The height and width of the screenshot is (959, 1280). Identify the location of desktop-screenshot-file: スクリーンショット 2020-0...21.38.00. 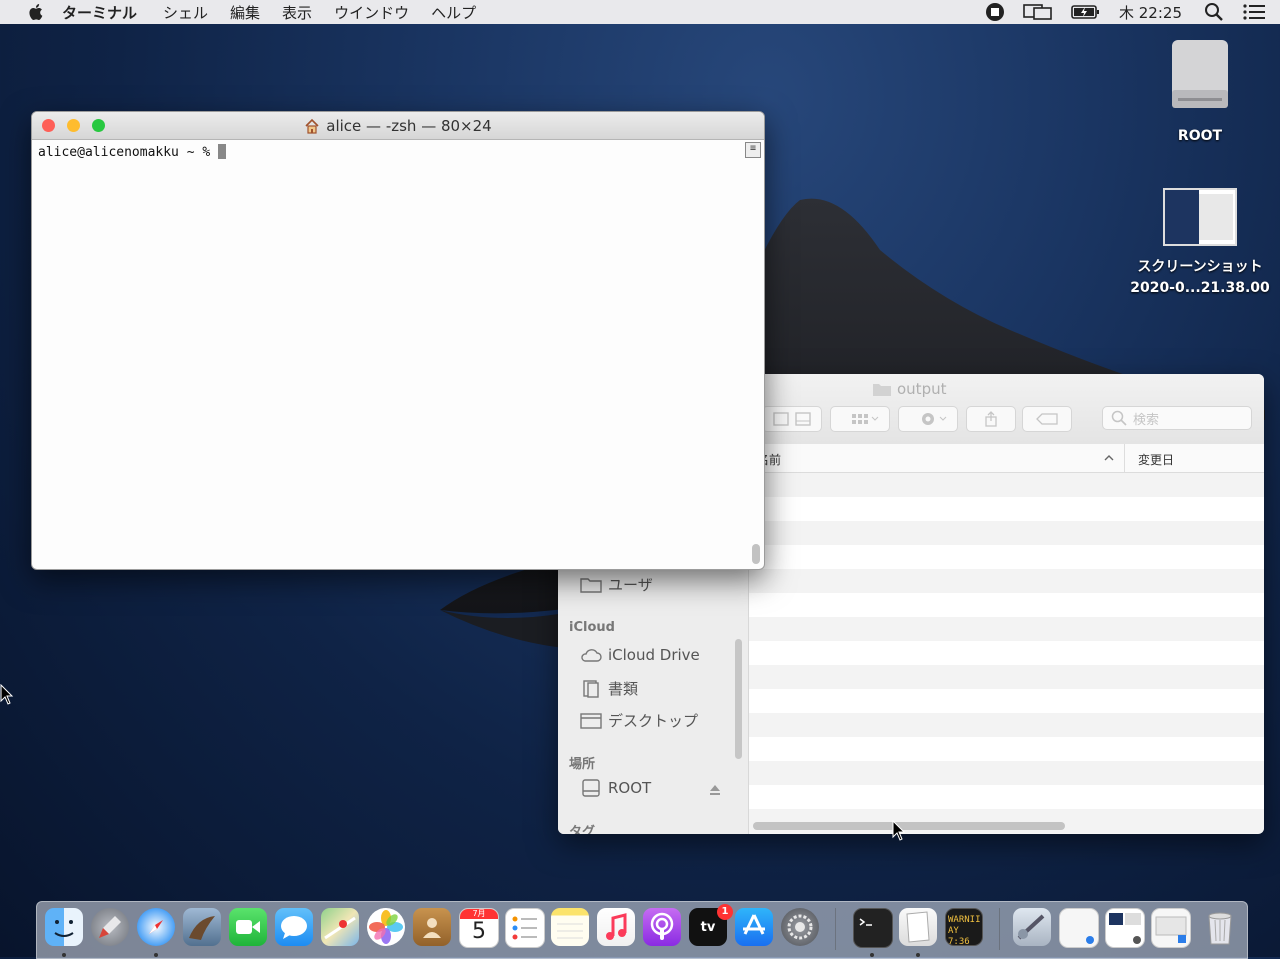
(1200, 242).